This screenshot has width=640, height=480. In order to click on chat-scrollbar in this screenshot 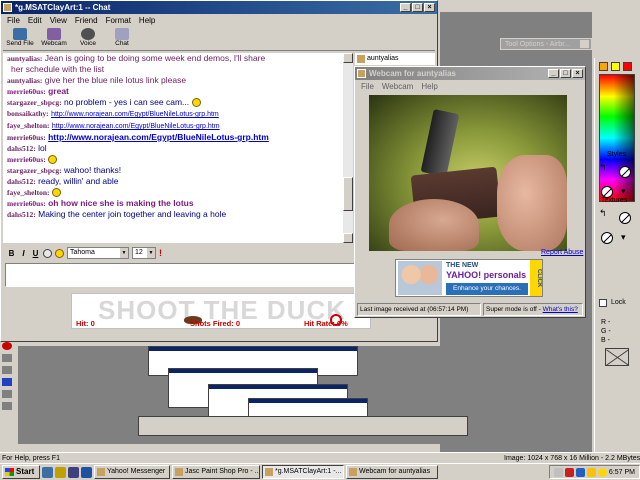, I will do `click(348, 148)`.